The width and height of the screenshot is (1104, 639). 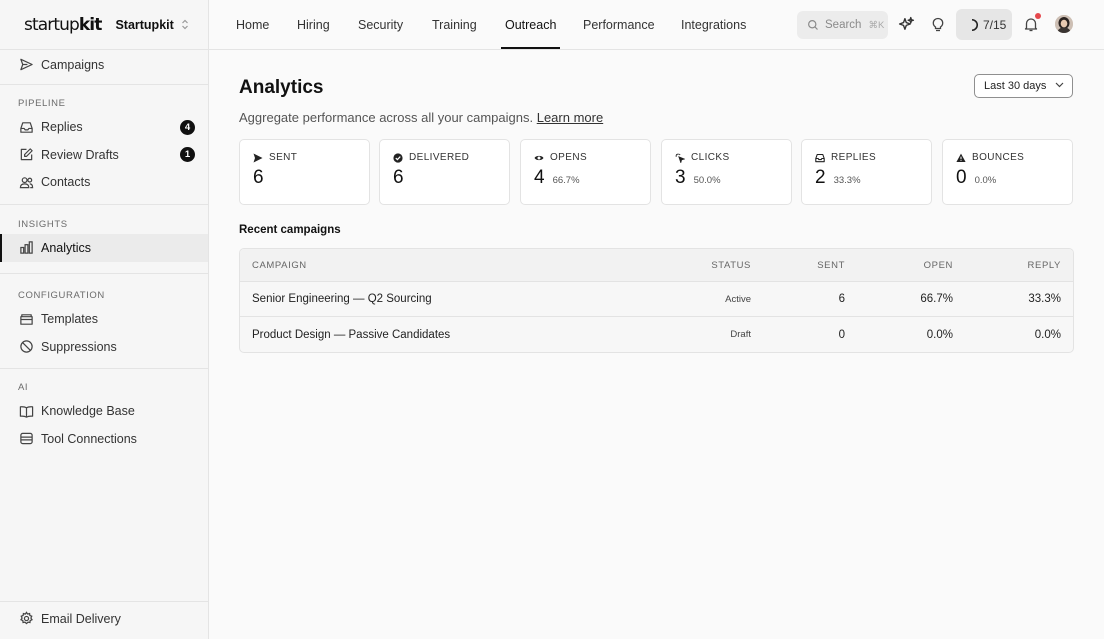 I want to click on onboarding-progress-button: 7/15, so click(x=984, y=24).